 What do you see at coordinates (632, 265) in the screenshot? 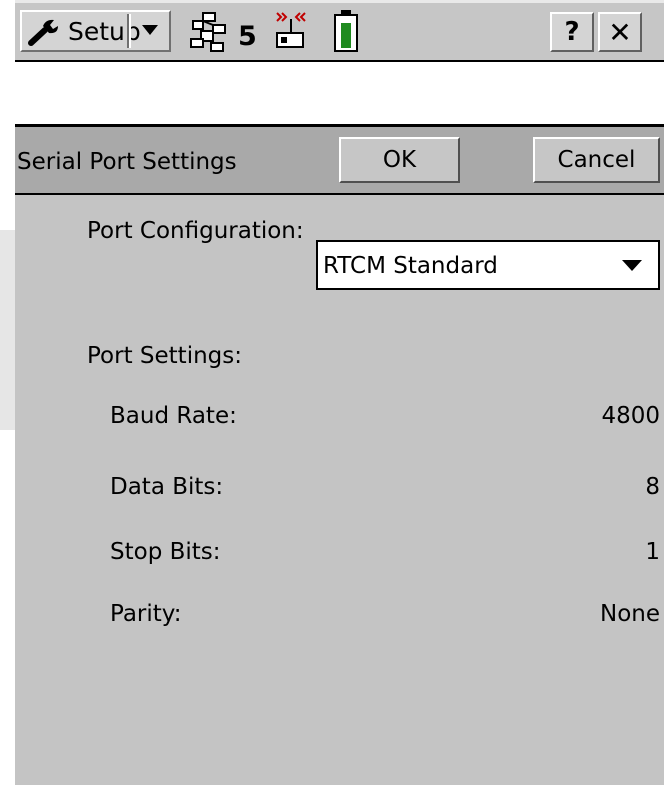
I see `chevron-down-icon` at bounding box center [632, 265].